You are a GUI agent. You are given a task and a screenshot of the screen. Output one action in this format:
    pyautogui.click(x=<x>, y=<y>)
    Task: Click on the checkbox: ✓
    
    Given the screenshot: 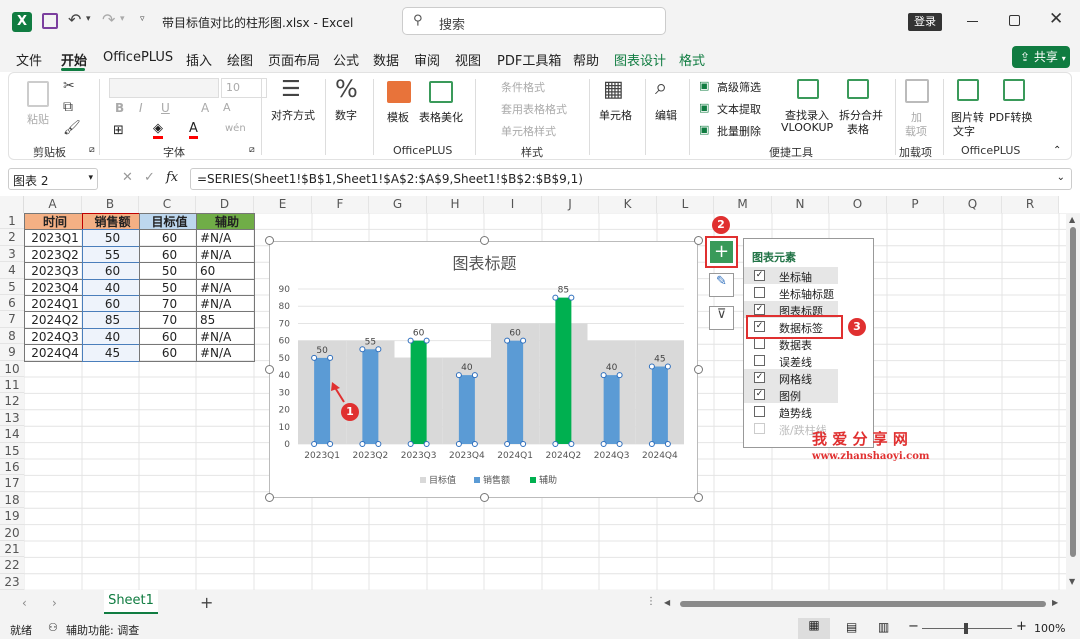 What is the action you would take?
    pyautogui.click(x=759, y=309)
    